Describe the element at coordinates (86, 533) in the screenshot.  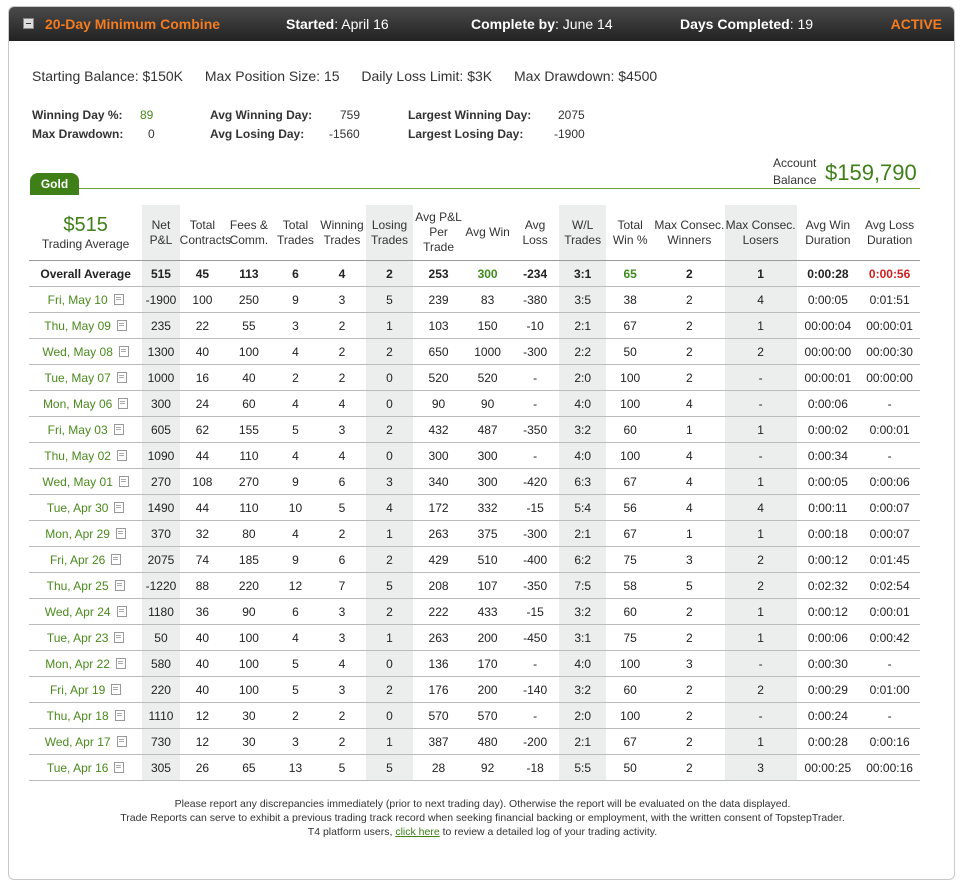
I see `row-date: Mon, Apr 29` at that location.